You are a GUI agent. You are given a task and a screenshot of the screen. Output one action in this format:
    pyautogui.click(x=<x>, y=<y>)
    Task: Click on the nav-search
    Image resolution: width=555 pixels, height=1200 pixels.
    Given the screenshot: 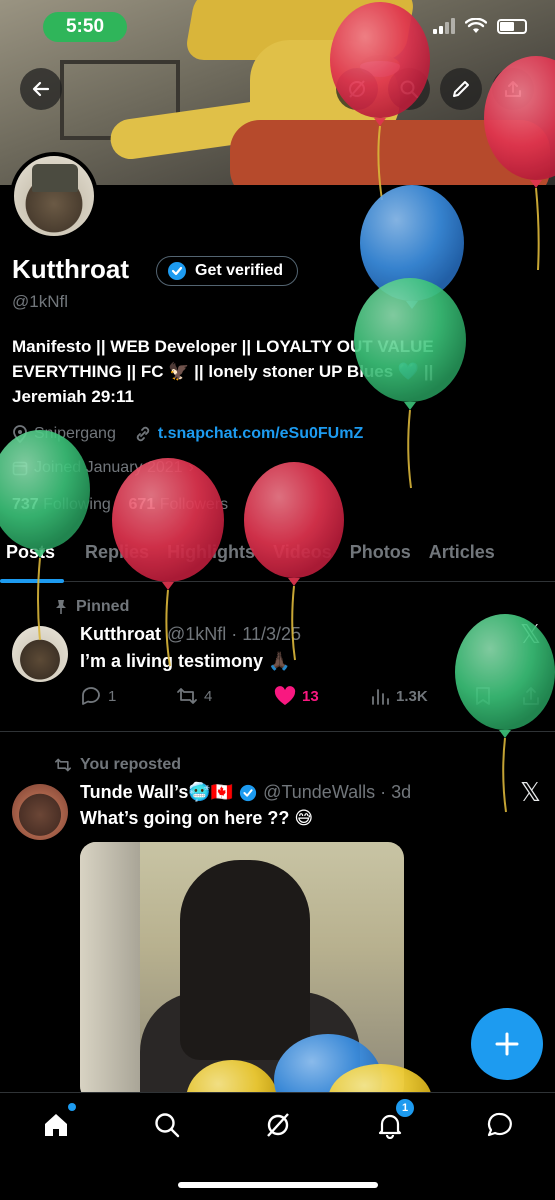 What is the action you would take?
    pyautogui.click(x=167, y=1125)
    